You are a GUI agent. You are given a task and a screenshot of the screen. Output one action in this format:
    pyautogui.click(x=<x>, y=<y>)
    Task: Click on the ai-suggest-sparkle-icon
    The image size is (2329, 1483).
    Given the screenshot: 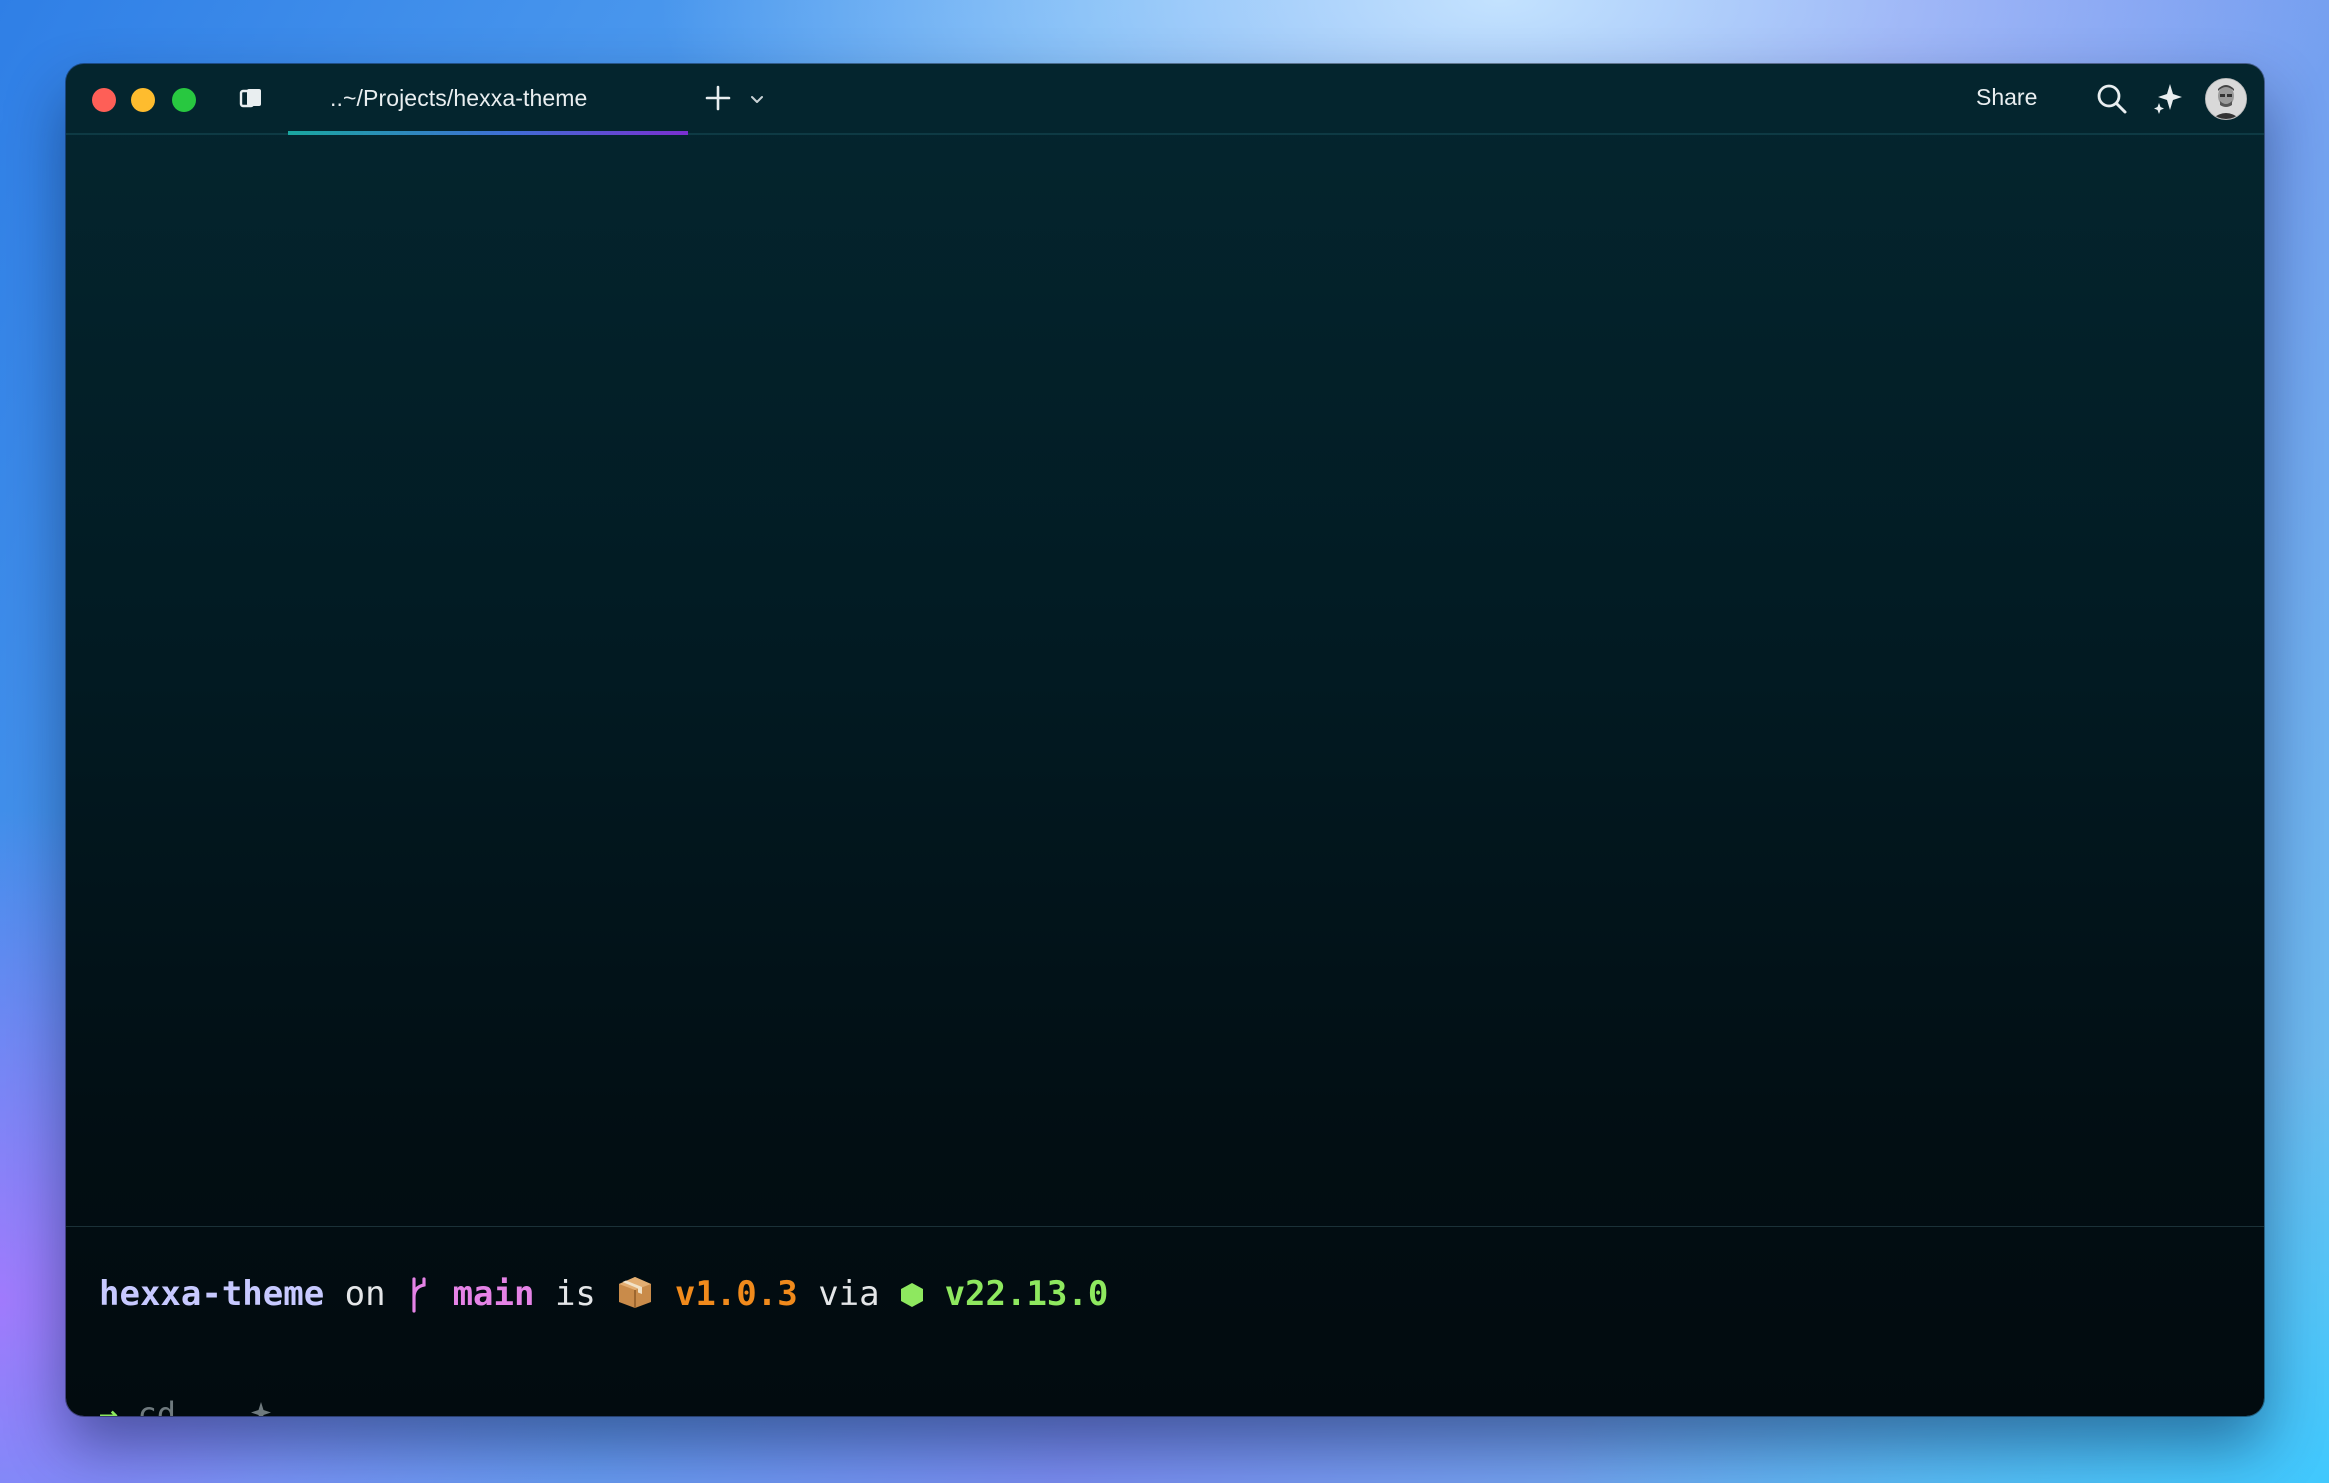 What is the action you would take?
    pyautogui.click(x=259, y=1407)
    